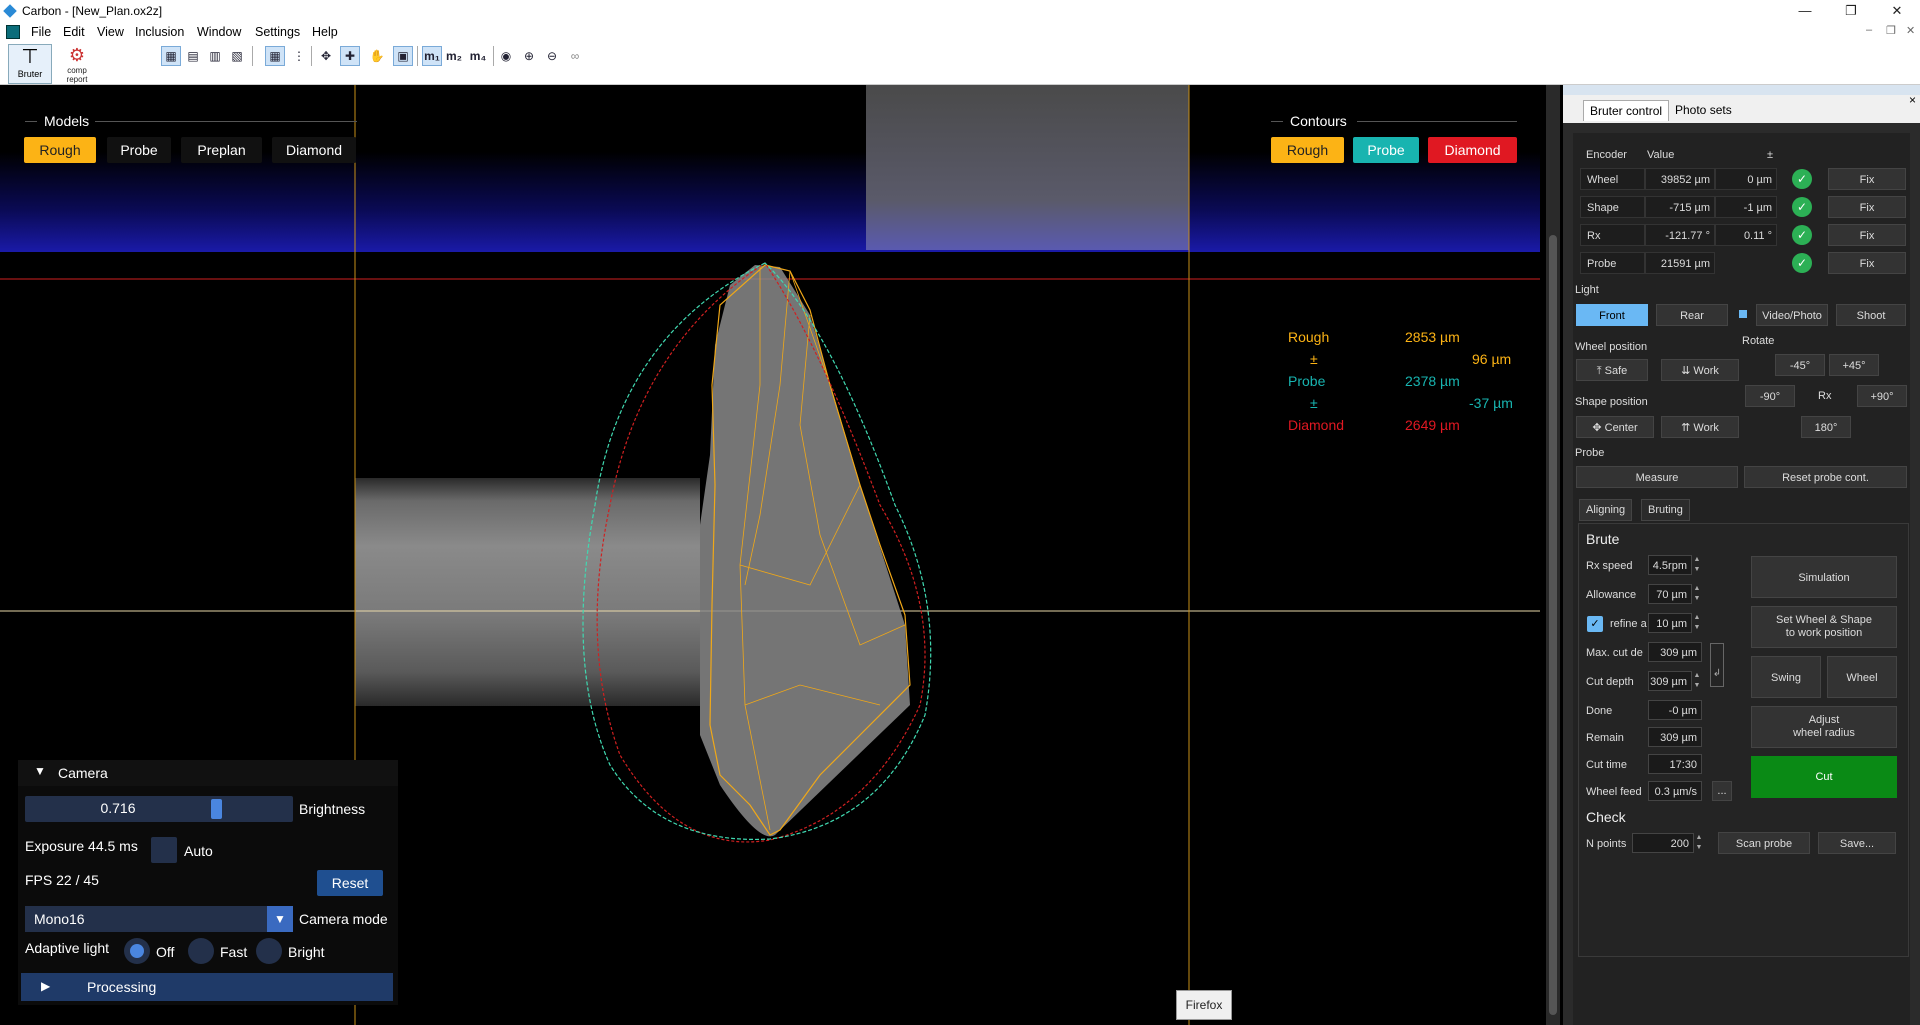 This screenshot has width=1920, height=1025. Describe the element at coordinates (1869, 30) in the screenshot. I see `mdi-minimize-icon: –` at that location.